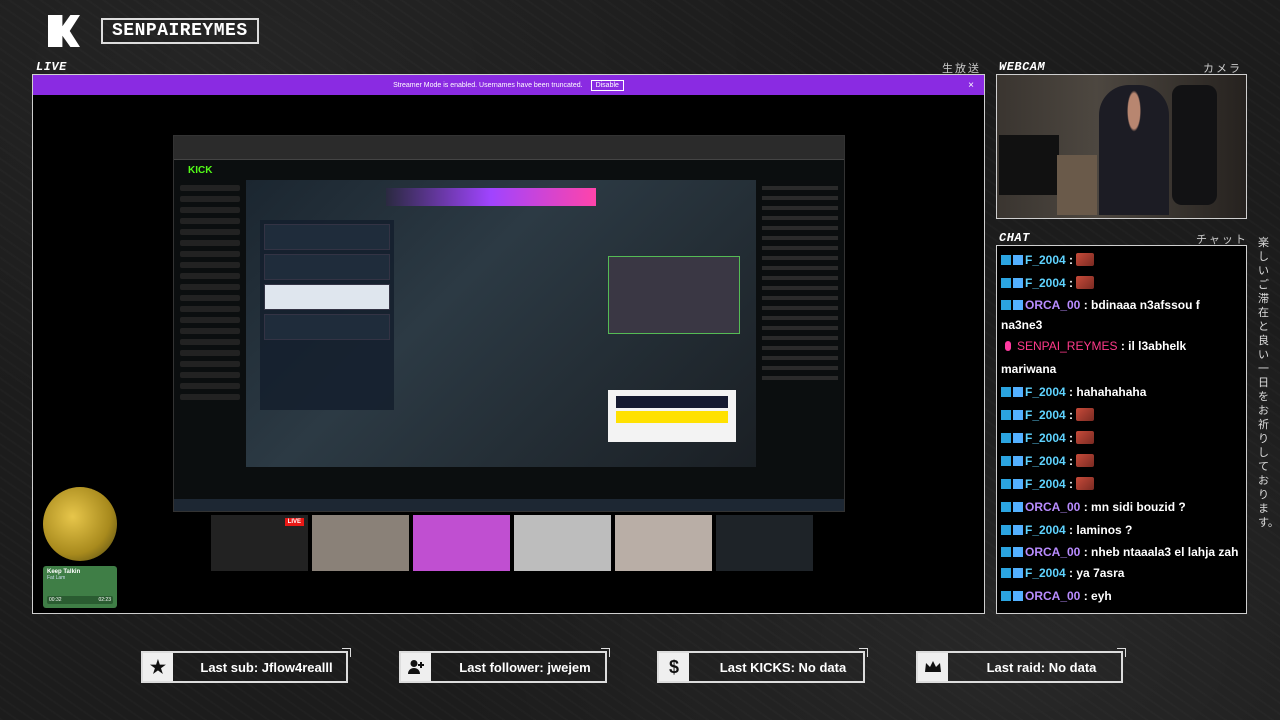 The image size is (1280, 720). What do you see at coordinates (783, 667) in the screenshot?
I see `last-kicks-text: Last KICKS: No data` at bounding box center [783, 667].